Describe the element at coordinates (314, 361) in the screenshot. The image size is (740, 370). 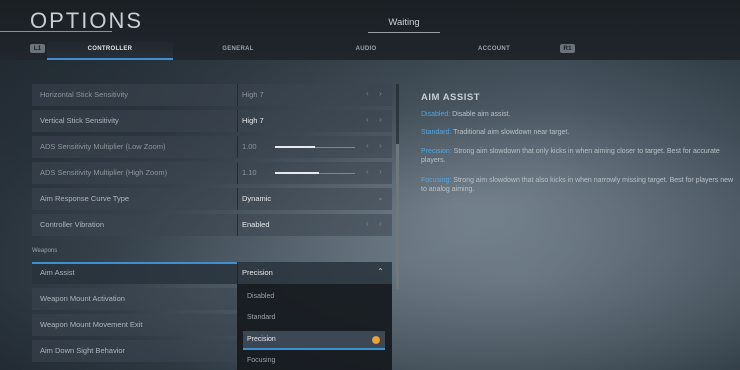
I see `option-focusing: Focusing` at that location.